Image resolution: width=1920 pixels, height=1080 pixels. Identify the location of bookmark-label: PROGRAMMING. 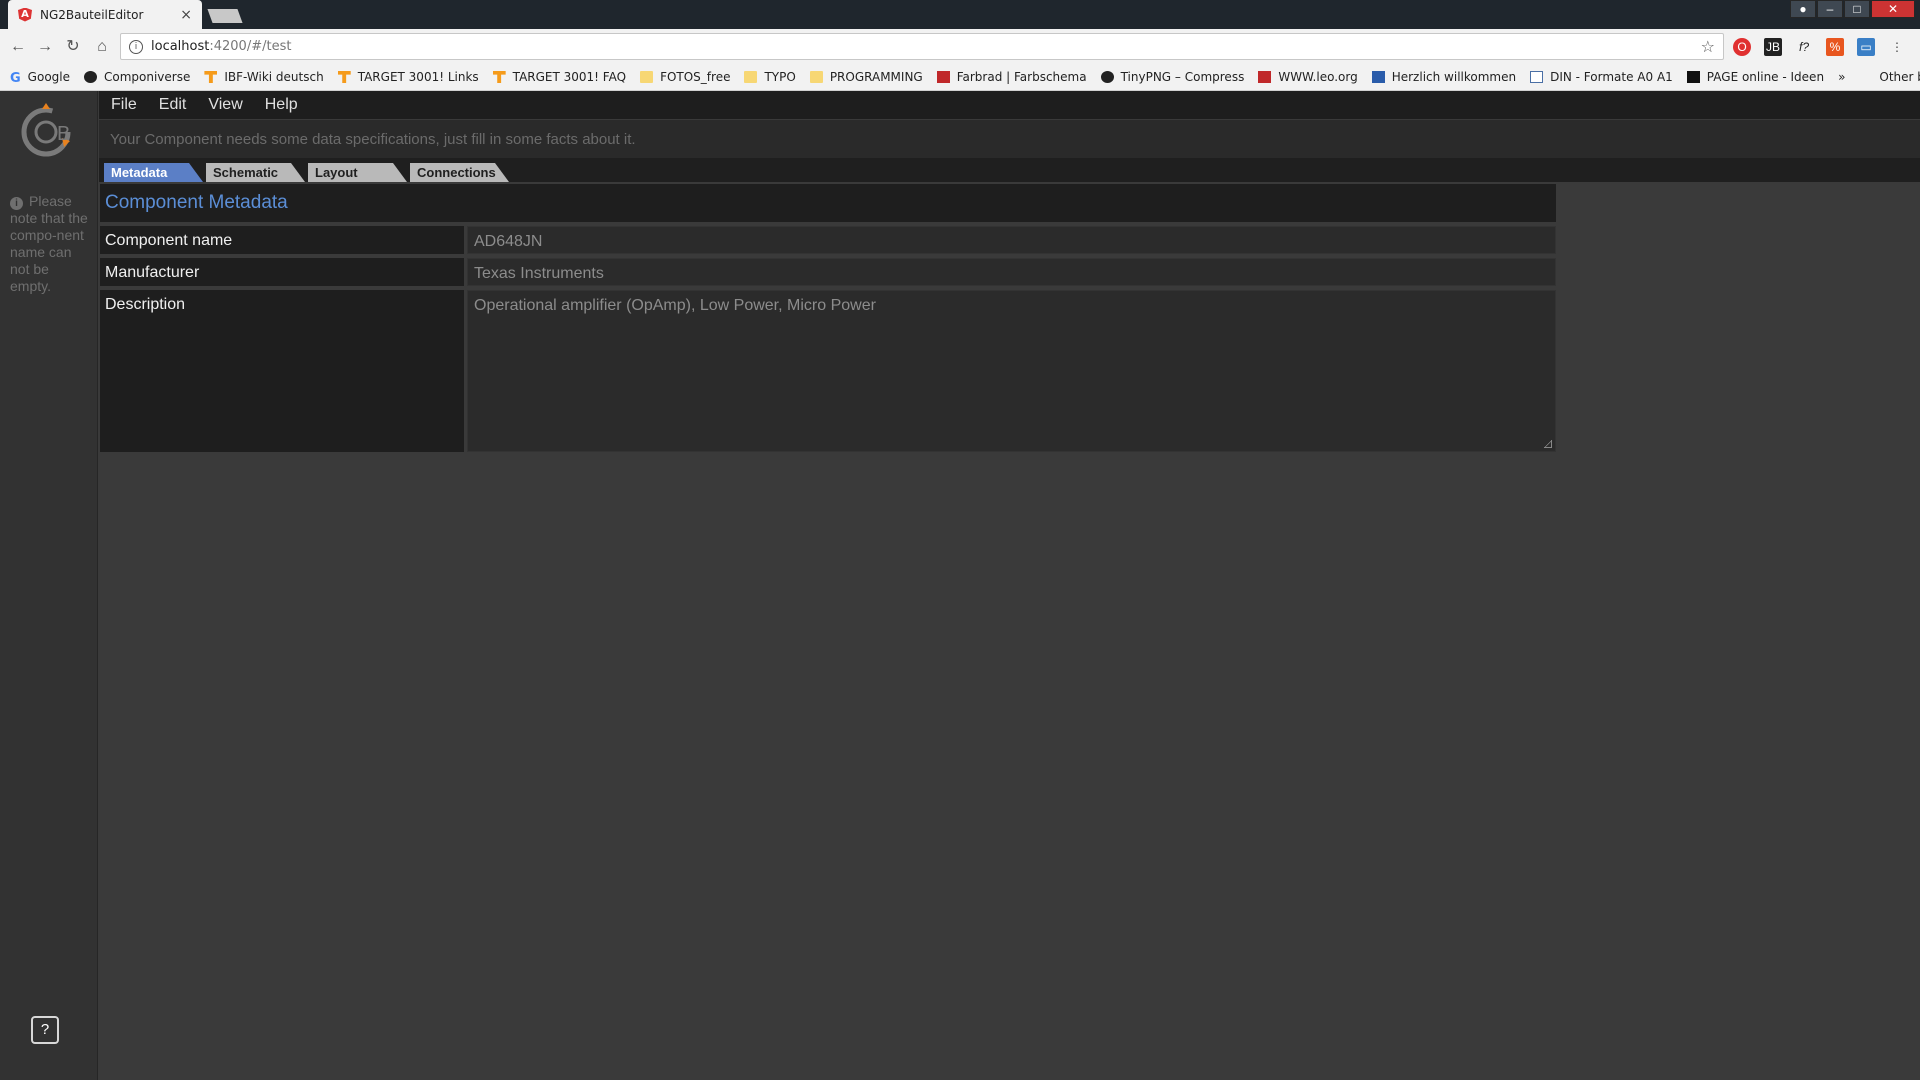
(876, 77).